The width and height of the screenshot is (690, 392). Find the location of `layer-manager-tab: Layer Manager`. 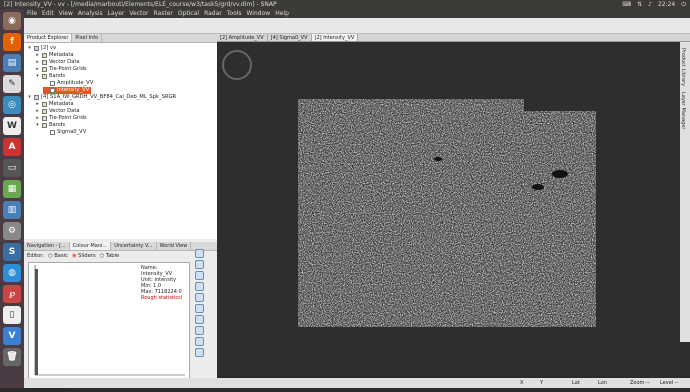

layer-manager-tab: Layer Manager is located at coordinates (683, 110).